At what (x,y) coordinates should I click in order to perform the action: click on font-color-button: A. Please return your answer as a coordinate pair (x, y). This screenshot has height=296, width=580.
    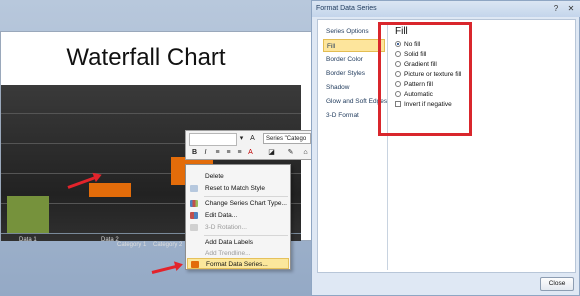
    Looking at the image, I should click on (250, 152).